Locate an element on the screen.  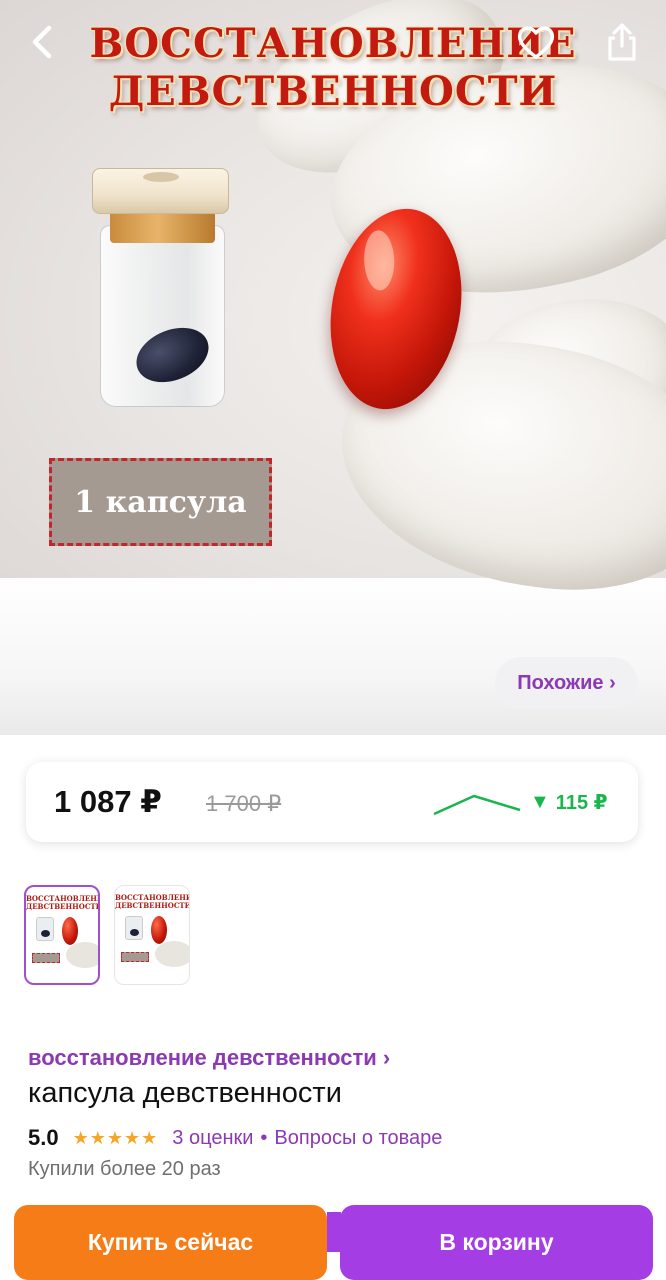
old-price: 1 700 ₽ is located at coordinates (244, 803).